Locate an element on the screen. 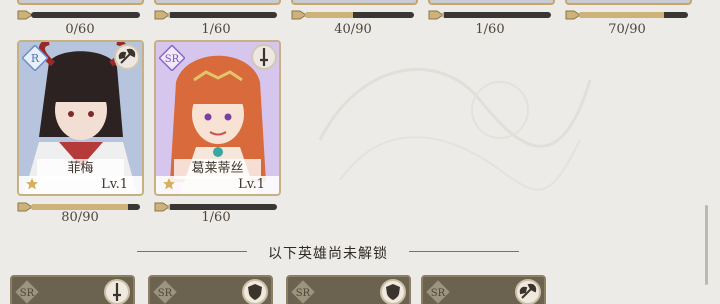  progress-text: 80/90 is located at coordinates (80, 217).